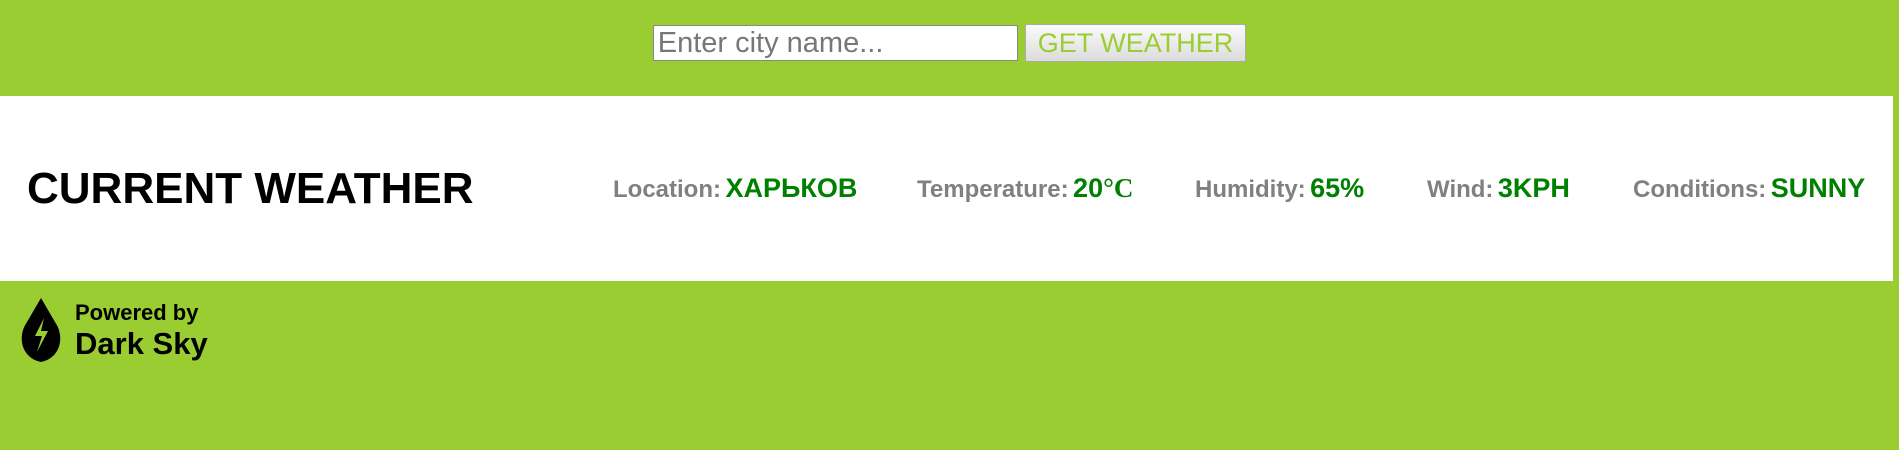 The width and height of the screenshot is (1899, 450). Describe the element at coordinates (41, 330) in the screenshot. I see `dark-sky-logo-icon` at that location.